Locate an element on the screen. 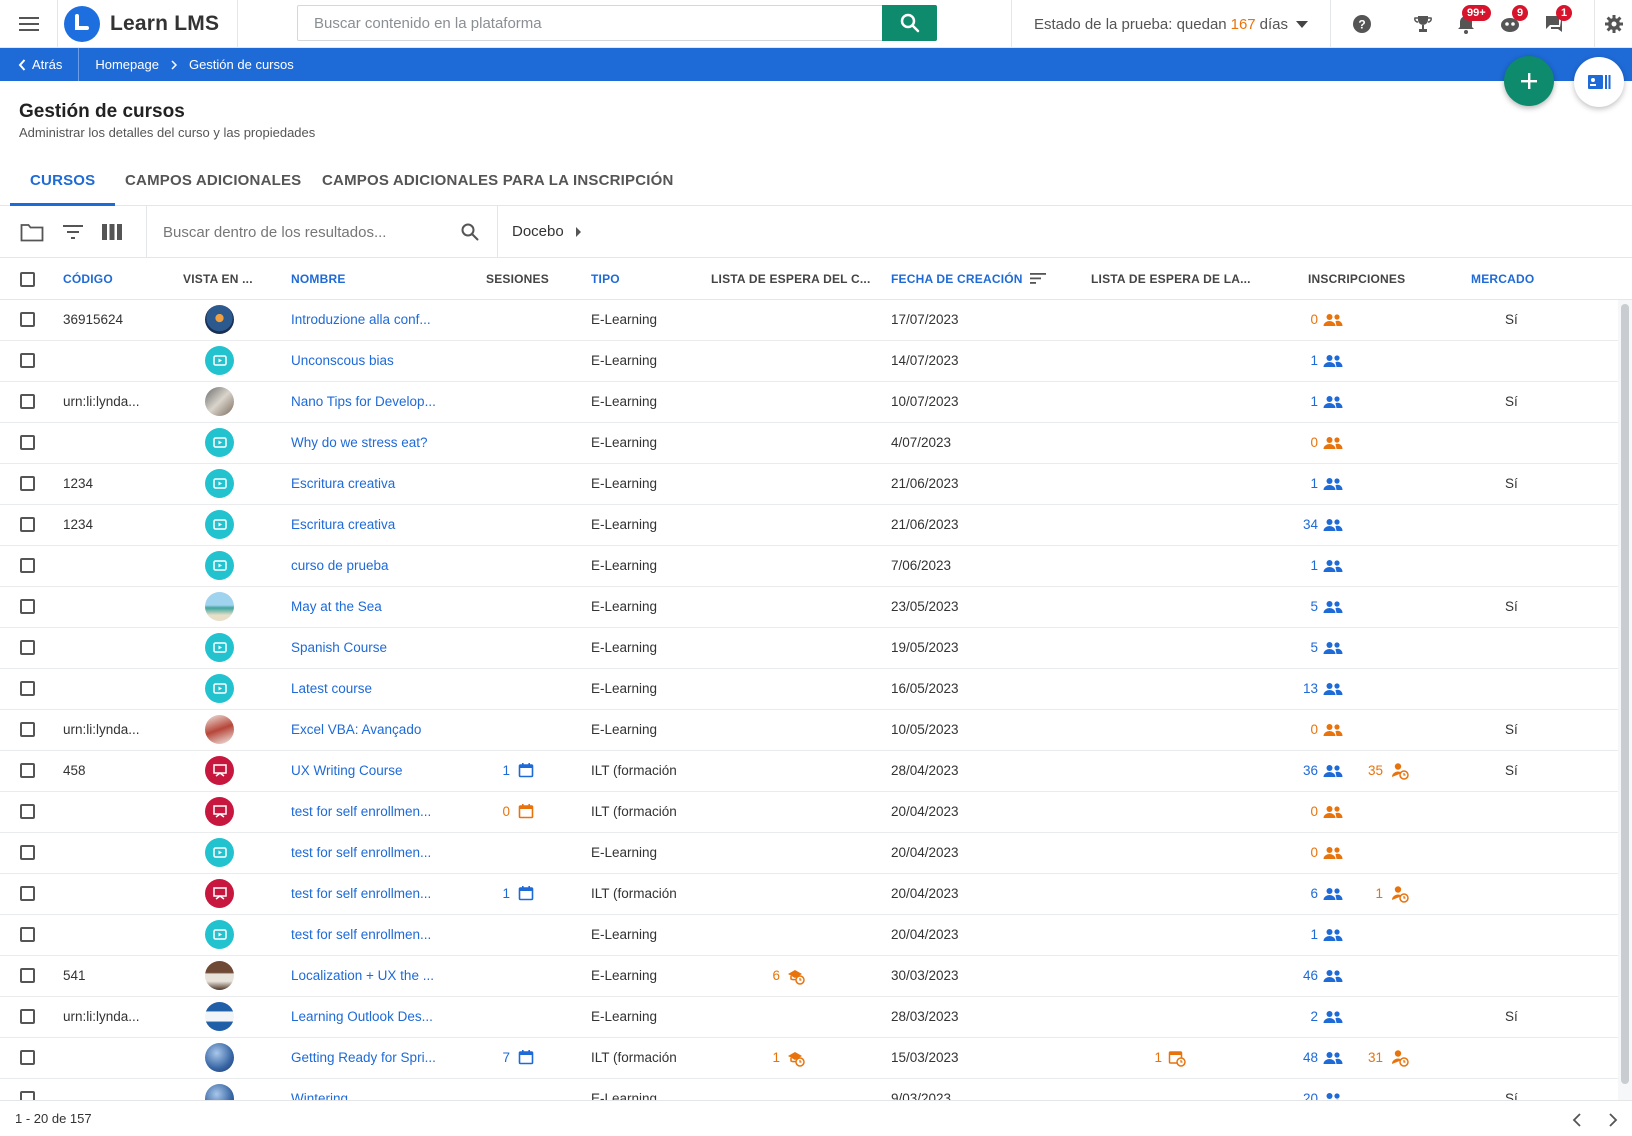  vertical-scrollbar is located at coordinates (1625, 700).